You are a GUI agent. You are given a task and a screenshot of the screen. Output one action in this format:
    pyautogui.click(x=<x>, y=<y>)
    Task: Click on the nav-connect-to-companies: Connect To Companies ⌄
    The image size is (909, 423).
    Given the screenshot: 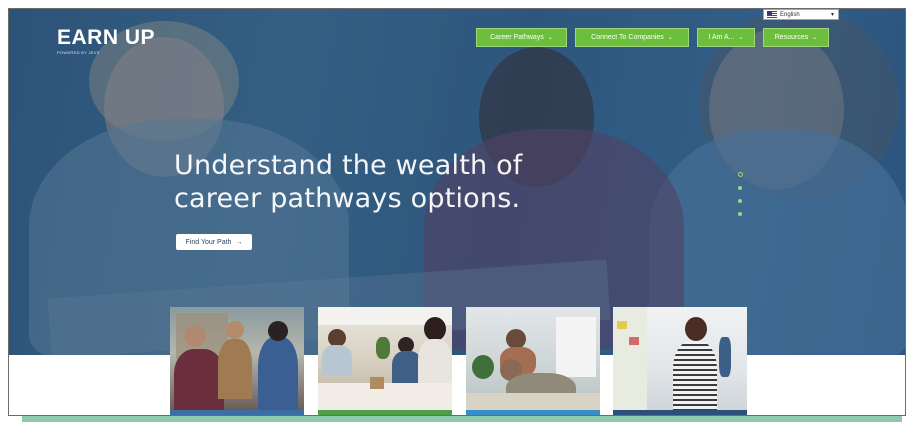 What is the action you would take?
    pyautogui.click(x=632, y=37)
    